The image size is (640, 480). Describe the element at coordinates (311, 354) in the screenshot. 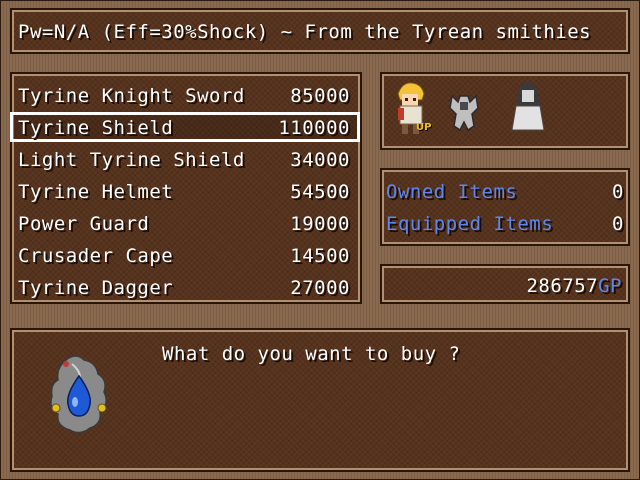

I see `buy-prompt-text: What do you want to buy ?` at that location.